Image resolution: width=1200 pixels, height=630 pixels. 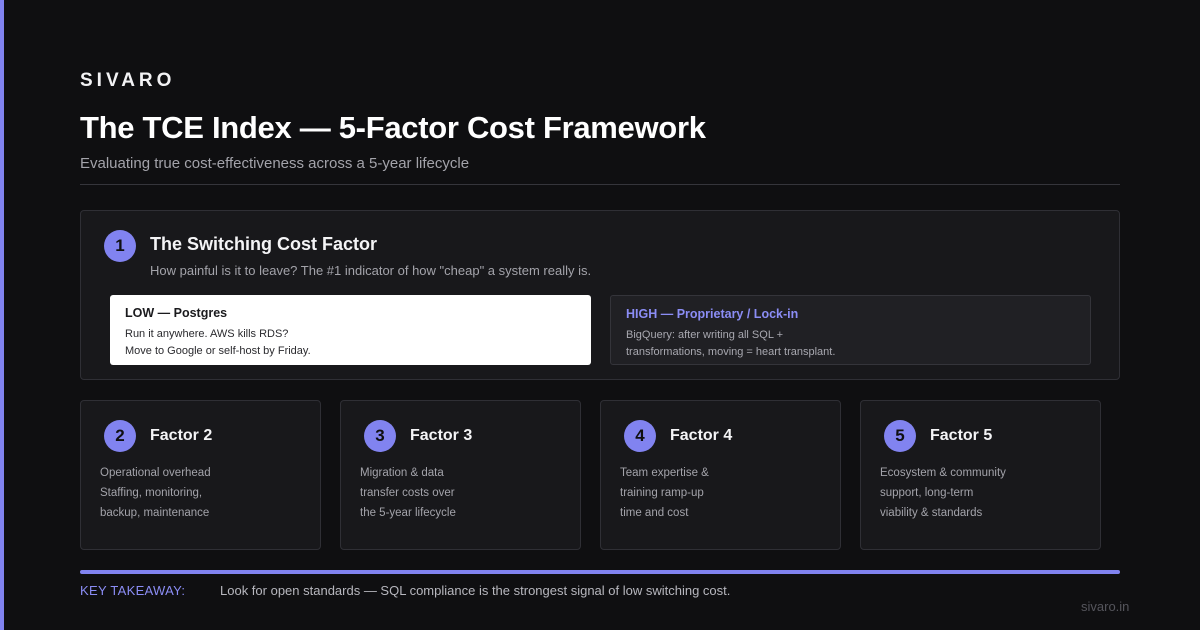 I want to click on factor-line: transfer costs over, so click(x=407, y=493).